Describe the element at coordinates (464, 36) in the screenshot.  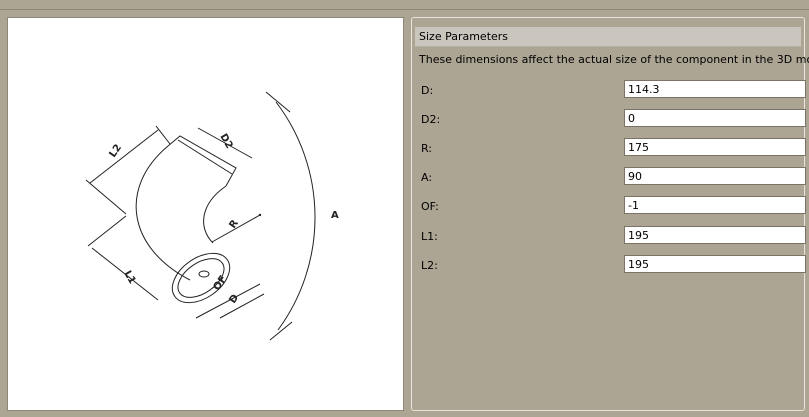
I see `panel-title: Size Parameters` at that location.